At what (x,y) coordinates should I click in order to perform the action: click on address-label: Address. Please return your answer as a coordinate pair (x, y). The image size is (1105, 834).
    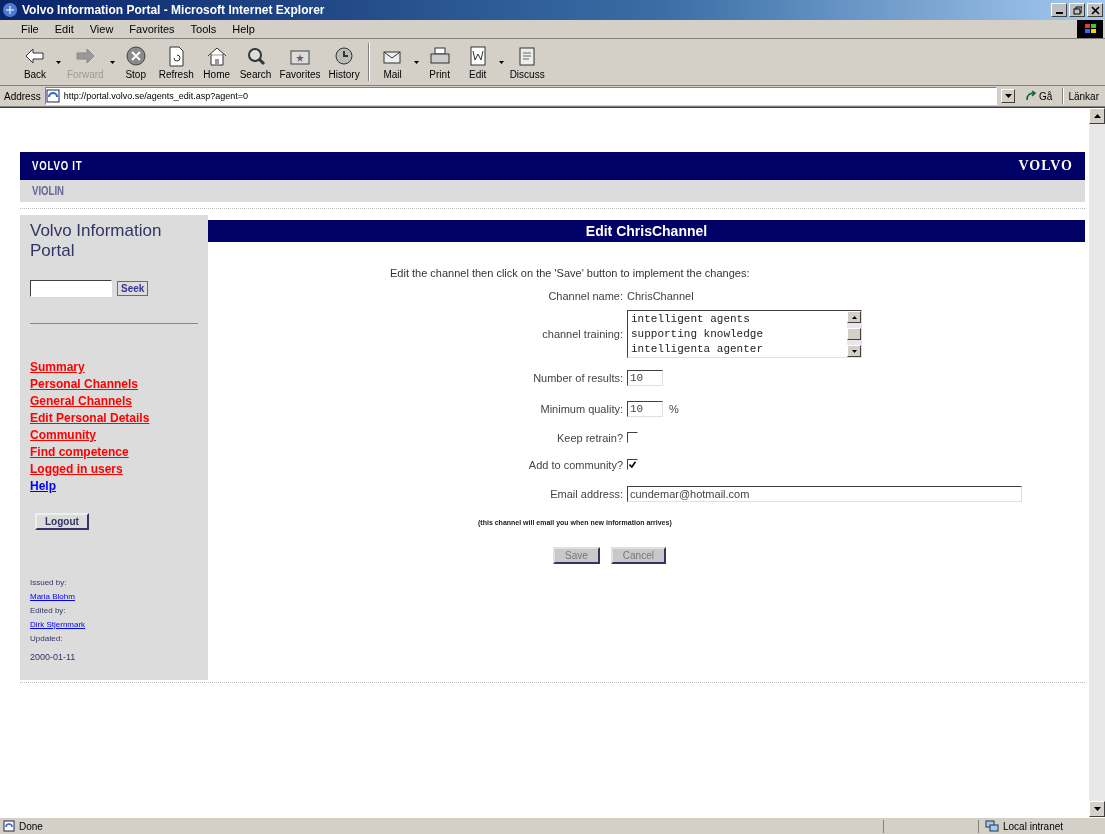
    Looking at the image, I should click on (22, 96).